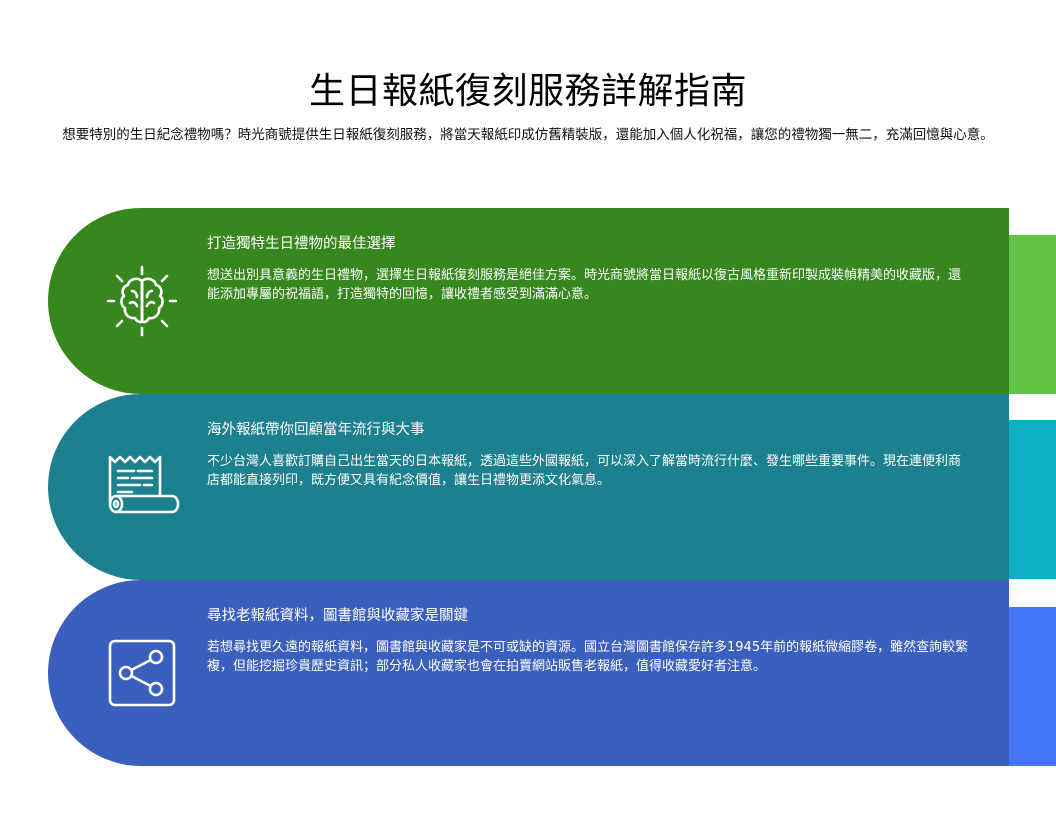  I want to click on share-network-icon, so click(142, 673).